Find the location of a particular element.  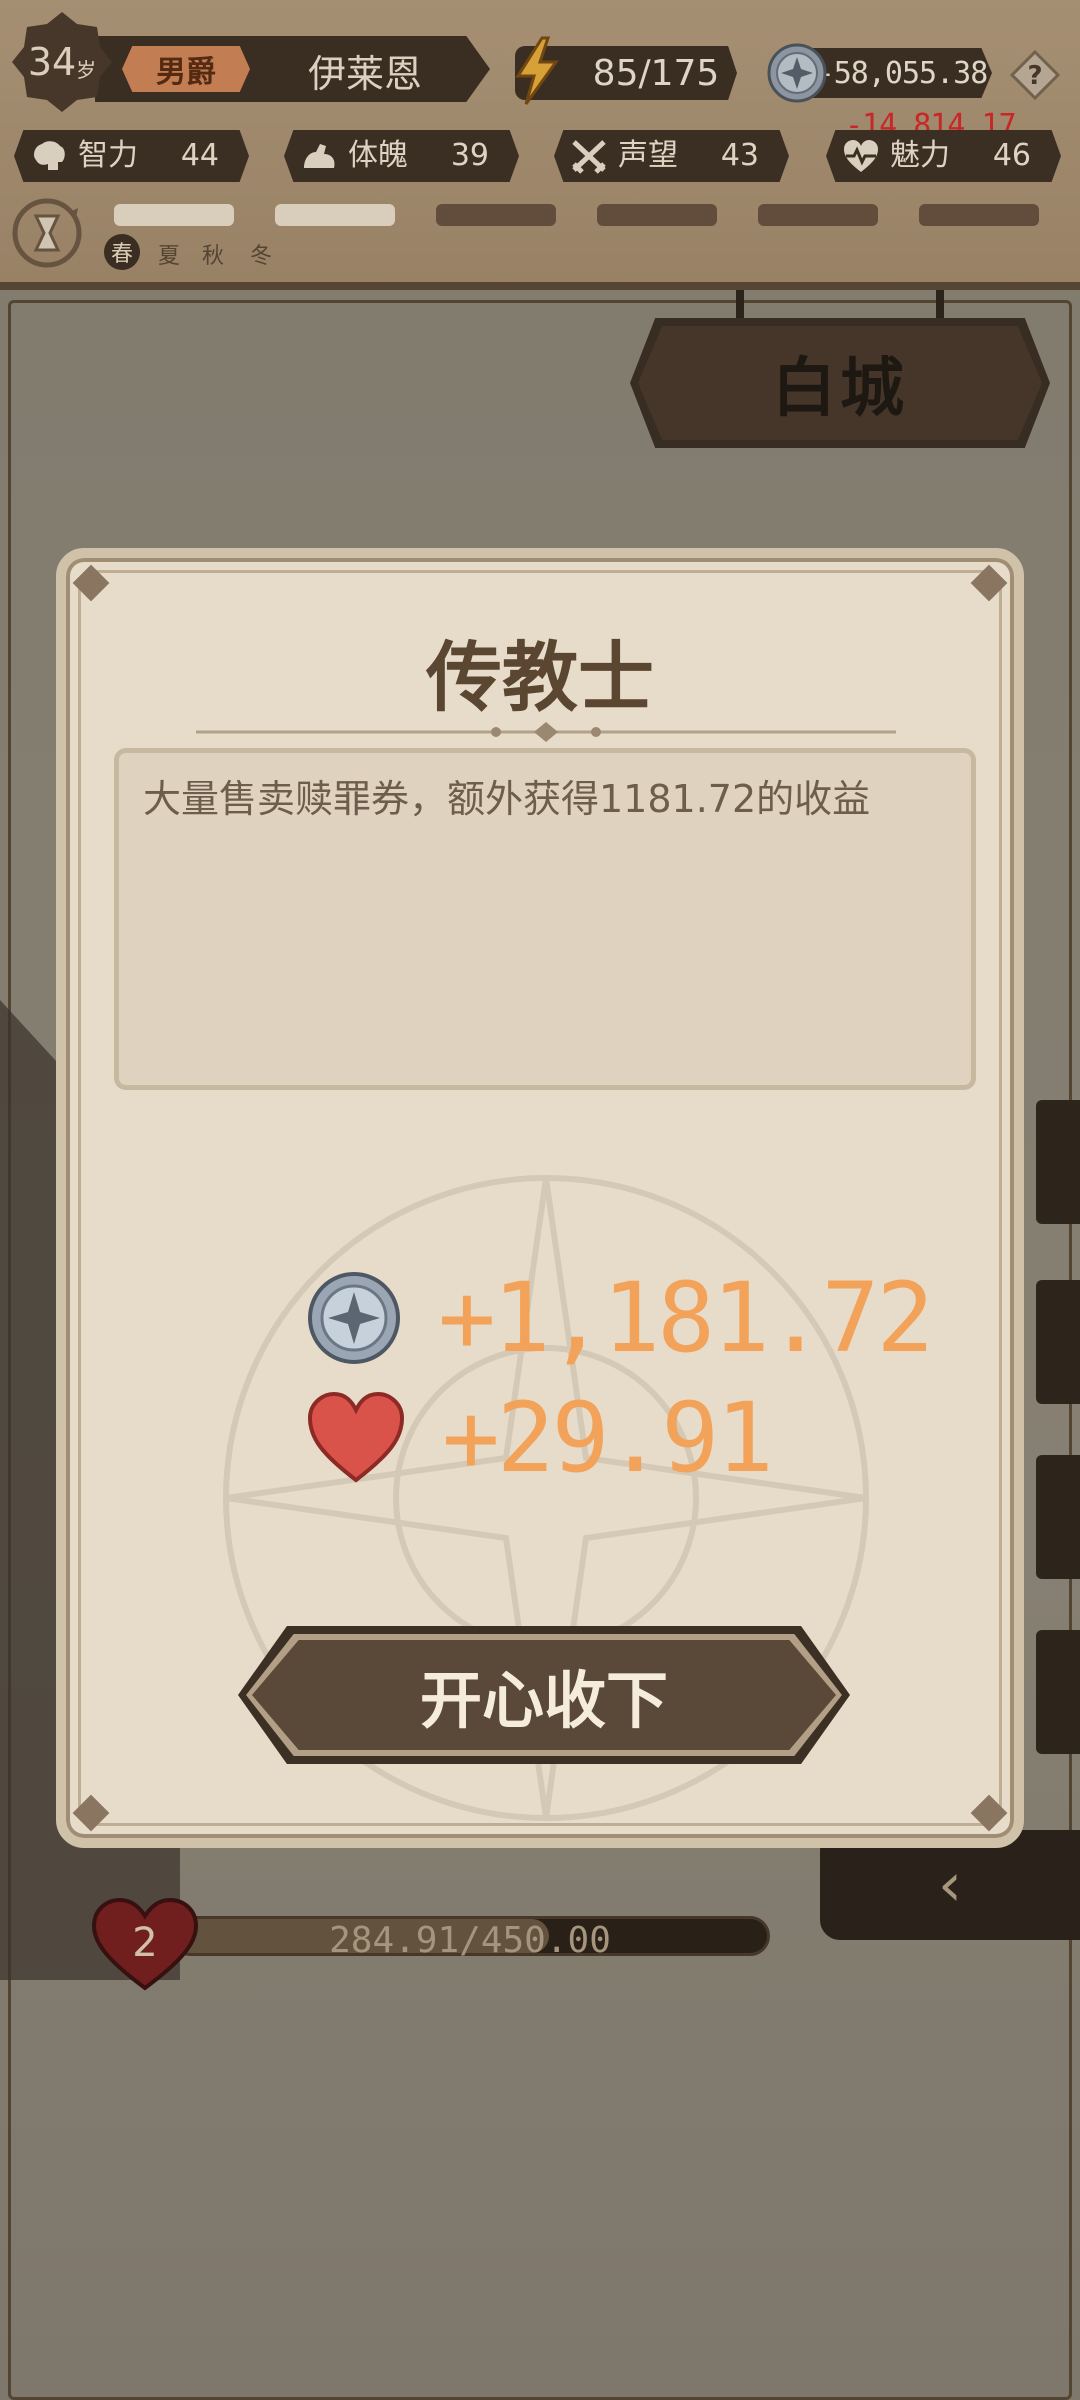

accept-button: 开心收下 is located at coordinates (544, 1695).